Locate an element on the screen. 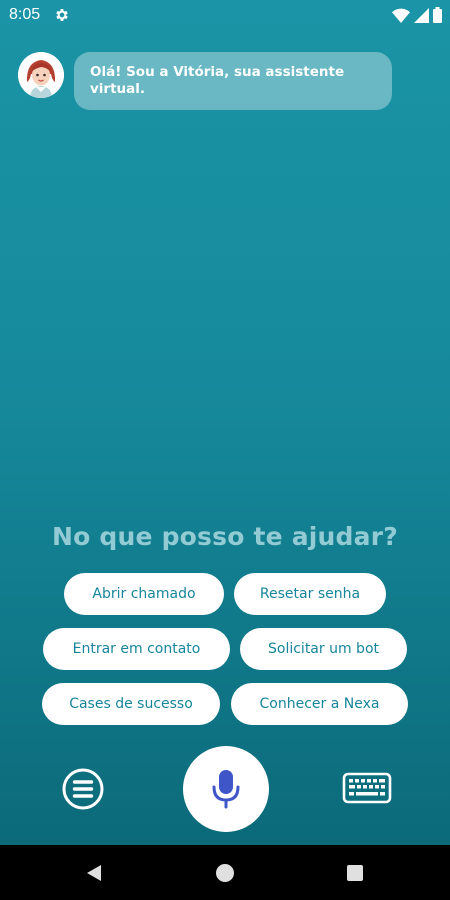 Image resolution: width=450 pixels, height=900 pixels. prompt-heading: No que posso te ajudar? is located at coordinates (225, 536).